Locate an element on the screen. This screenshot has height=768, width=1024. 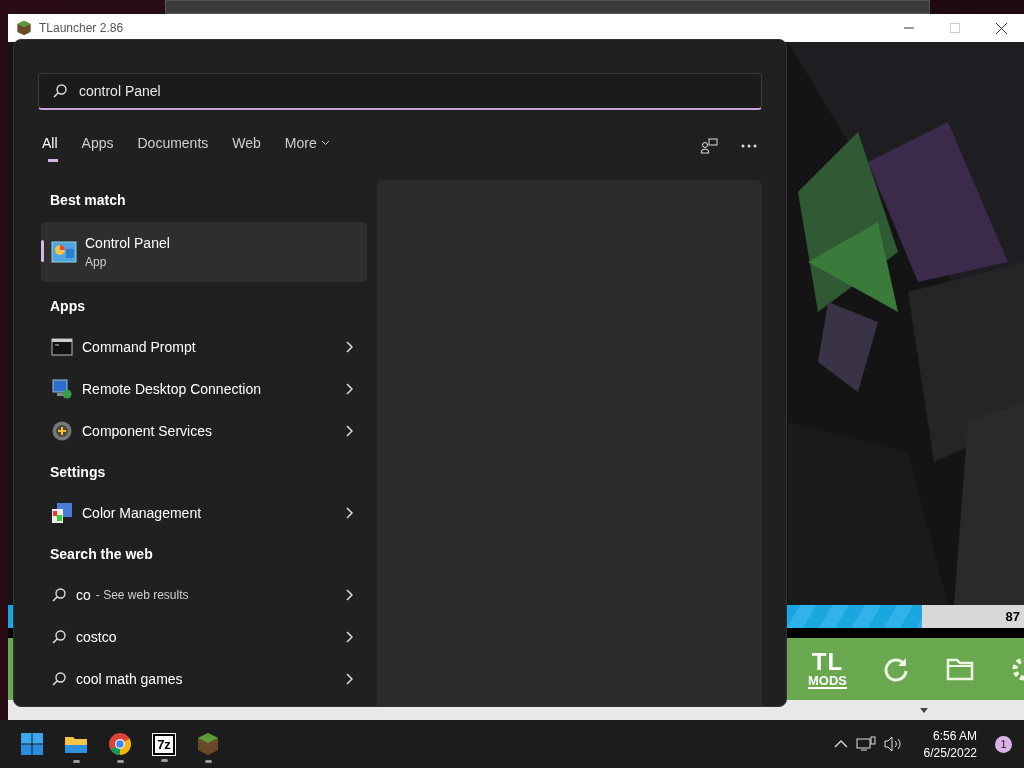
time-text: 6:56 AM is located at coordinates (954, 735).